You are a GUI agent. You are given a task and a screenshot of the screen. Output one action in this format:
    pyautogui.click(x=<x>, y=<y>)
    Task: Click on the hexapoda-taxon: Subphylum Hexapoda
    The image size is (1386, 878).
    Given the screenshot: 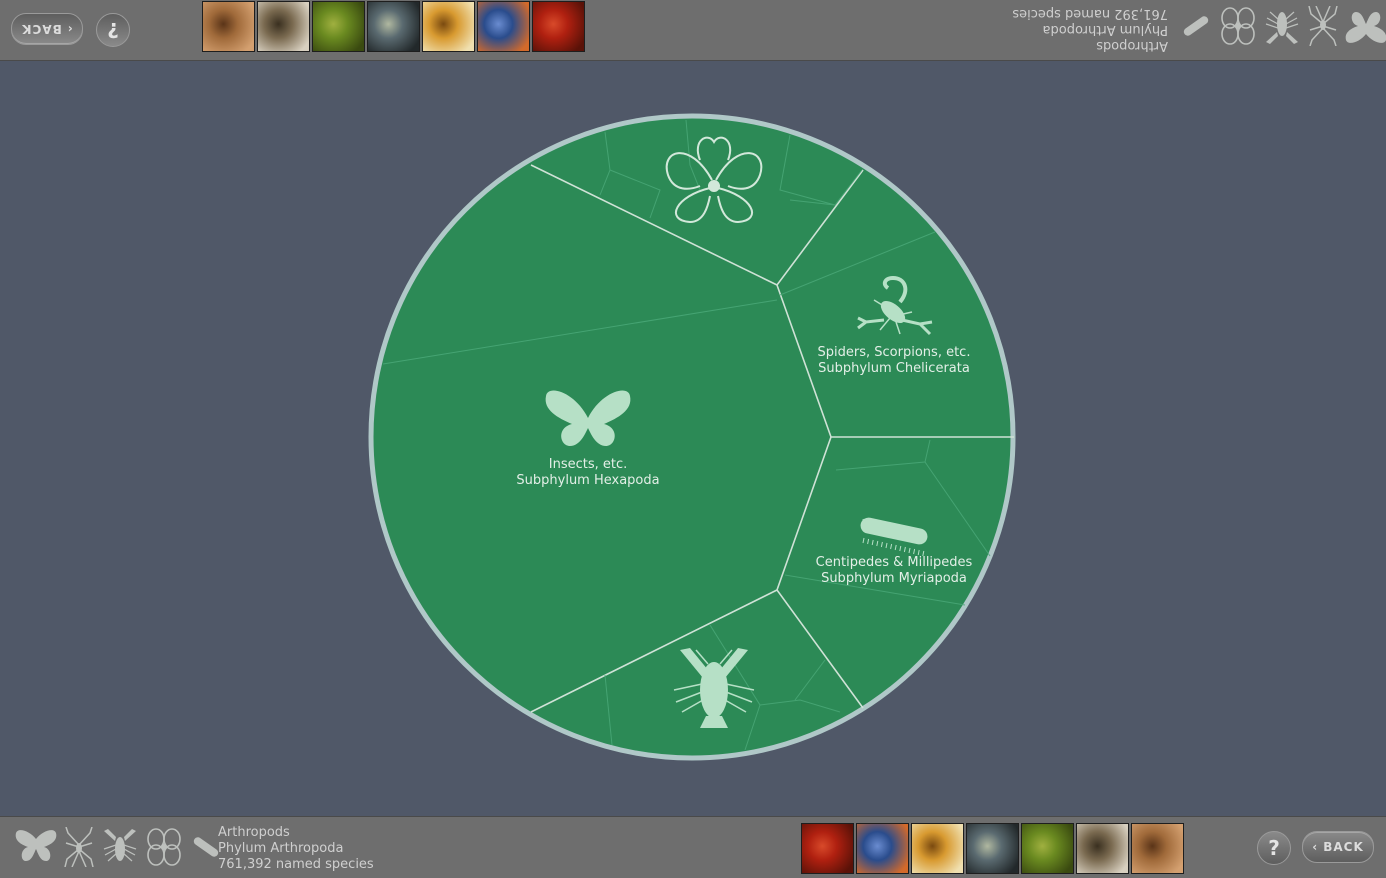 What is the action you would take?
    pyautogui.click(x=588, y=480)
    